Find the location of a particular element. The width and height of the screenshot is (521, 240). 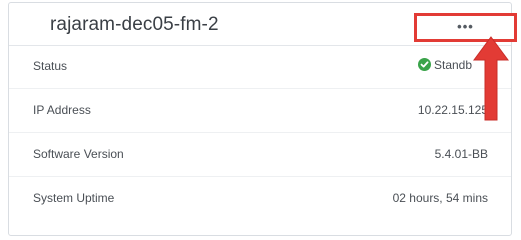

ip-address-label: IP Address is located at coordinates (62, 110).